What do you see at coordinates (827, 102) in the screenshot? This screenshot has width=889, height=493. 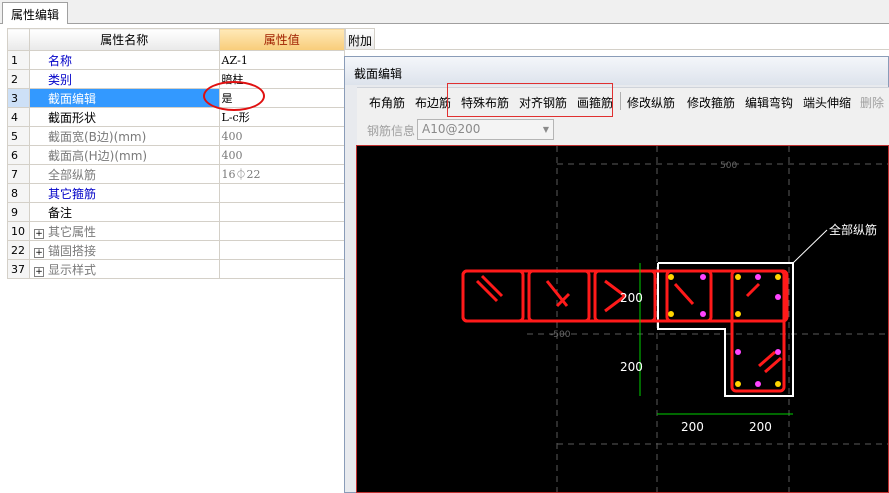 I see `end-stretch-button: 端头伸缩` at bounding box center [827, 102].